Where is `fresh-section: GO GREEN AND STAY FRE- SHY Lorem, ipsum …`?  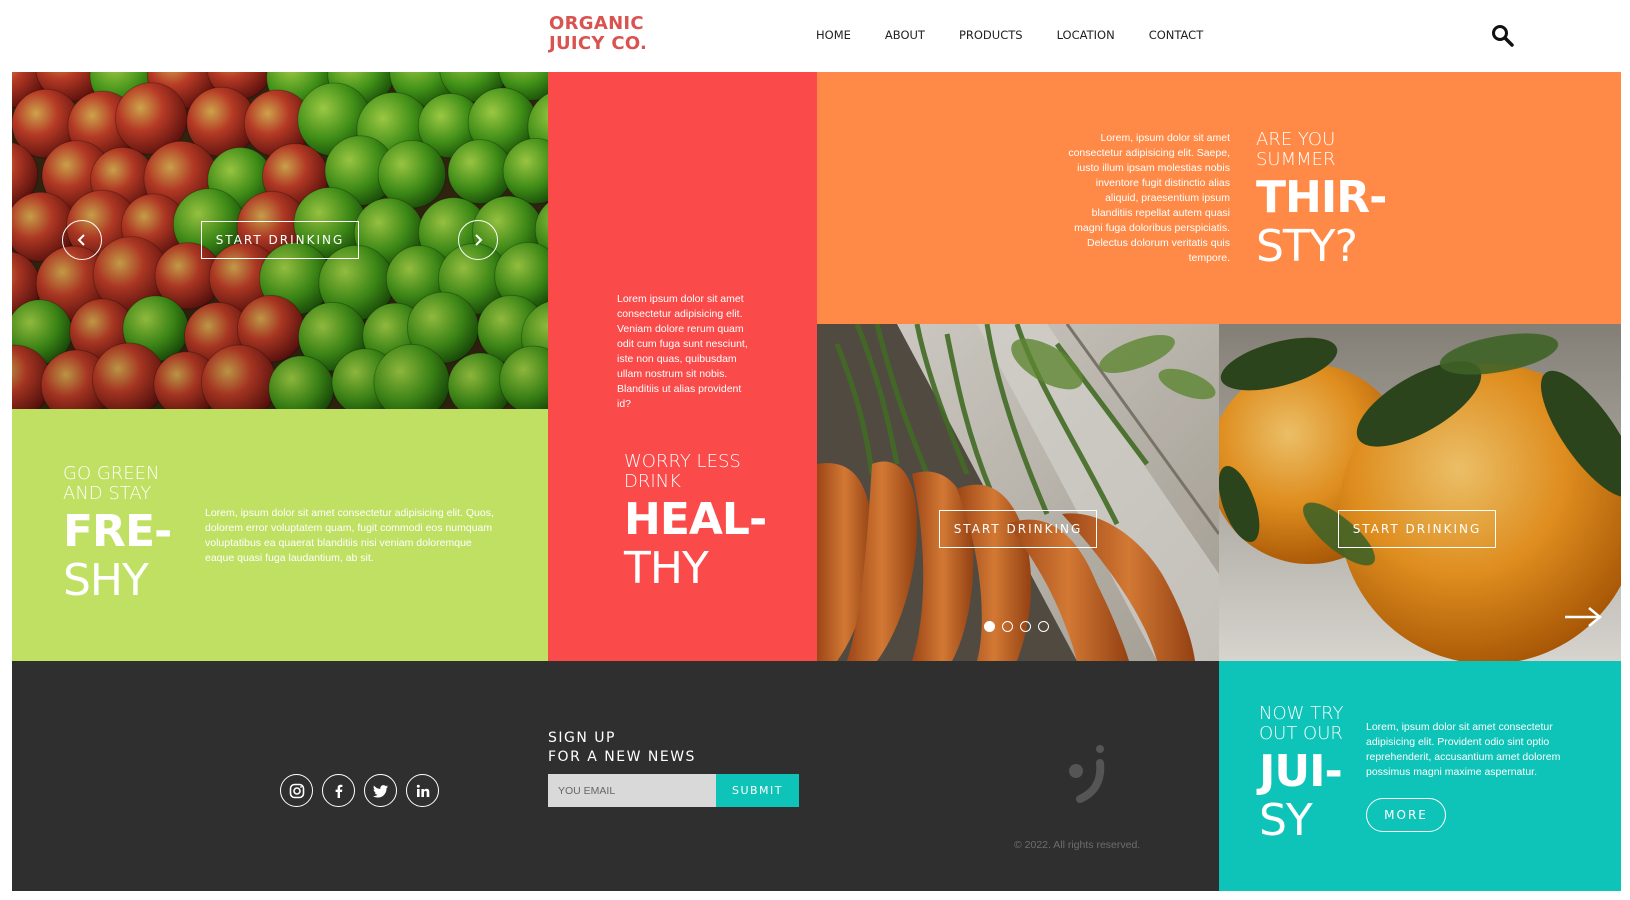 fresh-section: GO GREEN AND STAY FRE- SHY Lorem, ipsum … is located at coordinates (280, 535).